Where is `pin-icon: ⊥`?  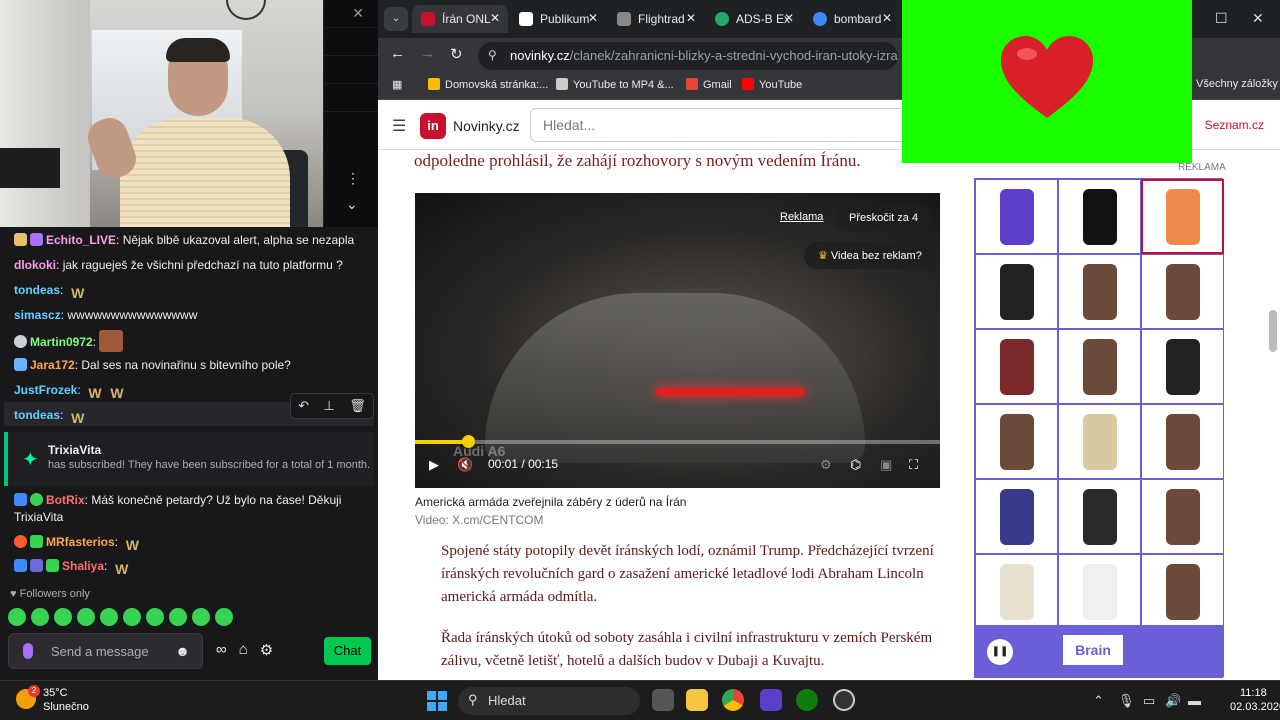 pin-icon: ⊥ is located at coordinates (329, 406).